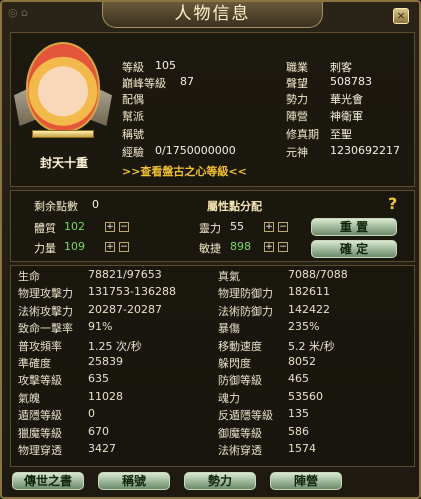  Describe the element at coordinates (311, 346) in the screenshot. I see `stat-value: 5.2 米/秒` at that location.